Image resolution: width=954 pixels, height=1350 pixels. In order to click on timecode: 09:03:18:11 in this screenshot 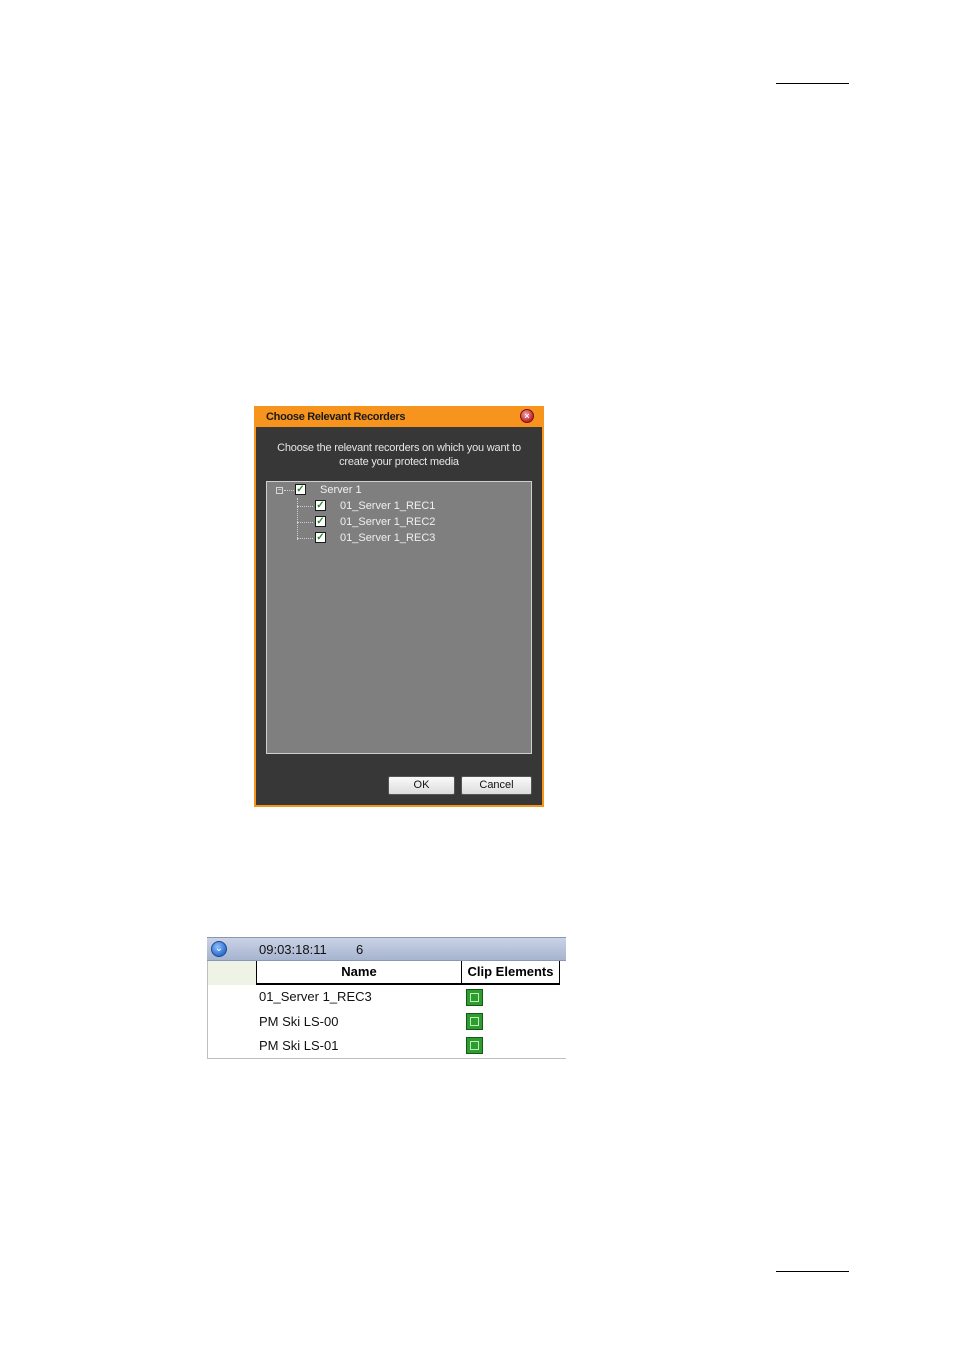, I will do `click(293, 949)`.